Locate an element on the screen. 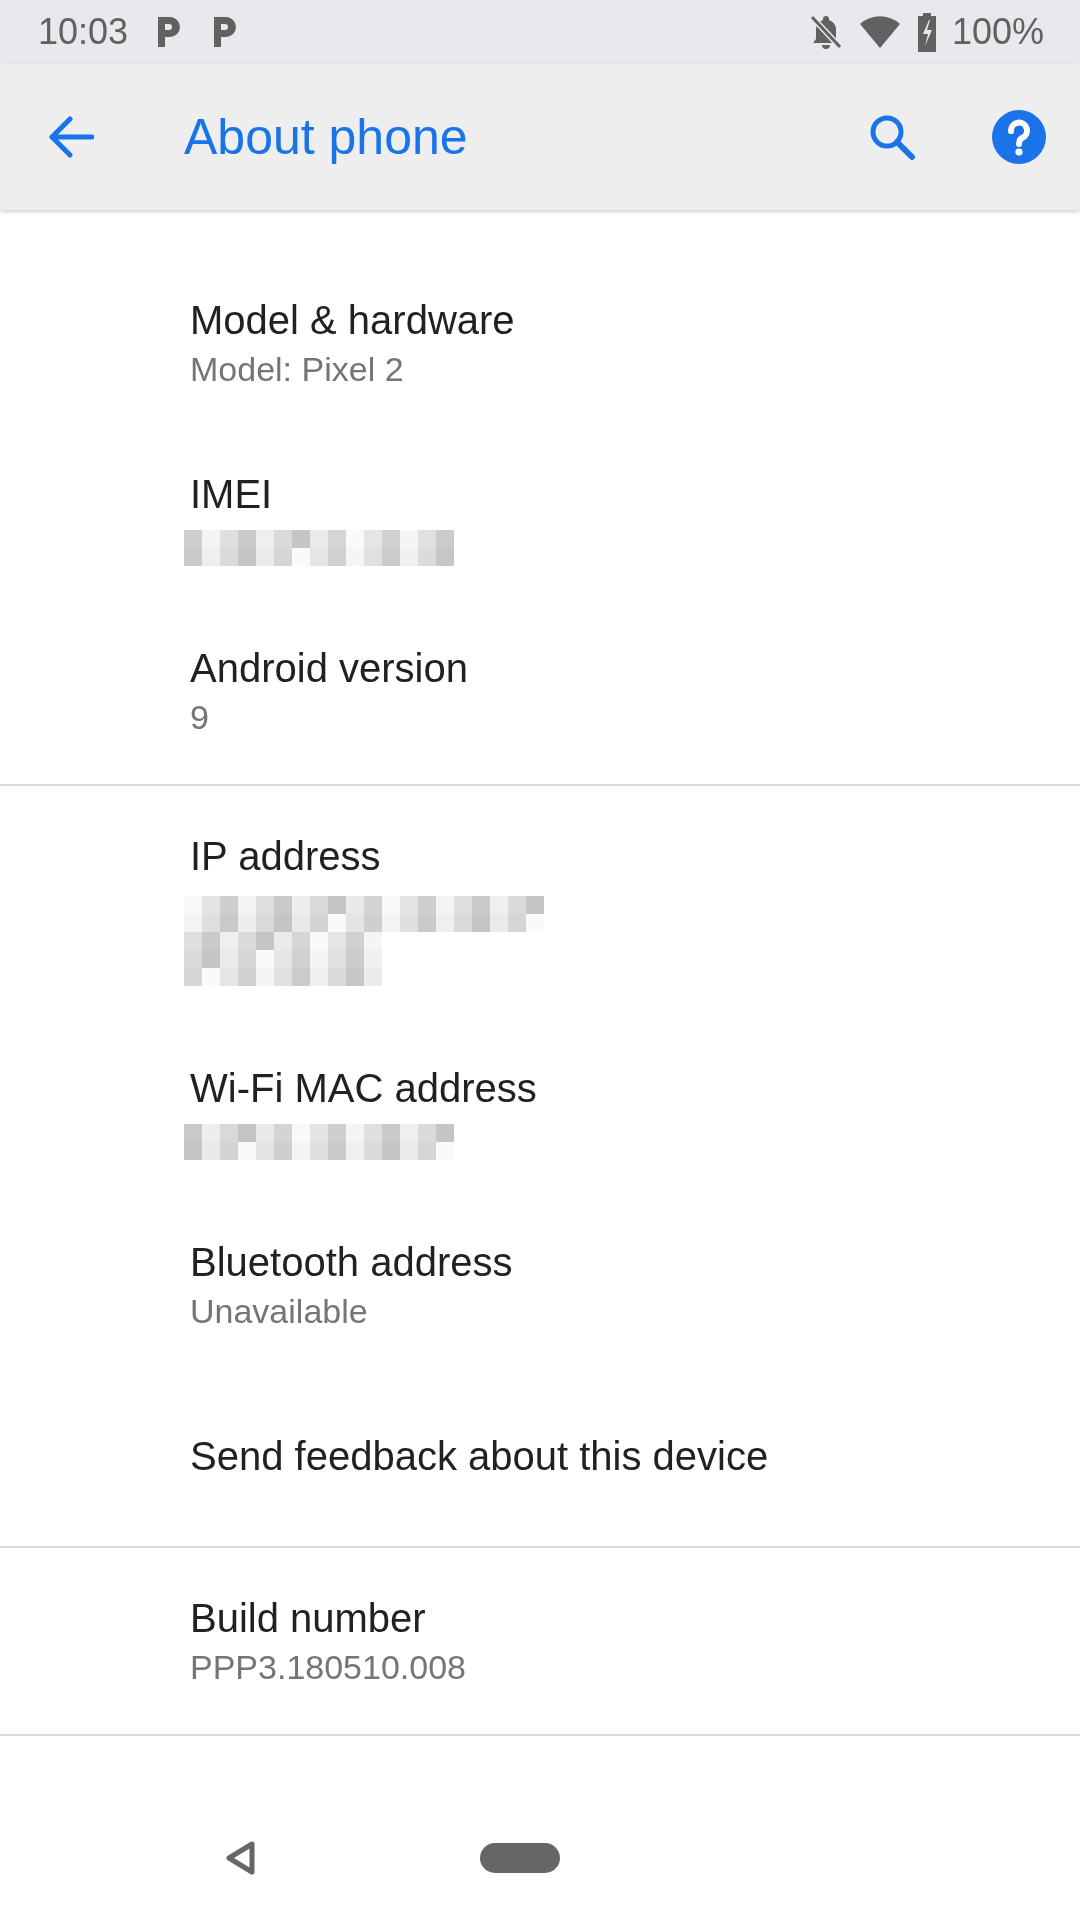 The image size is (1080, 1920). settings-item: Send feedback about this device is located at coordinates (540, 1456).